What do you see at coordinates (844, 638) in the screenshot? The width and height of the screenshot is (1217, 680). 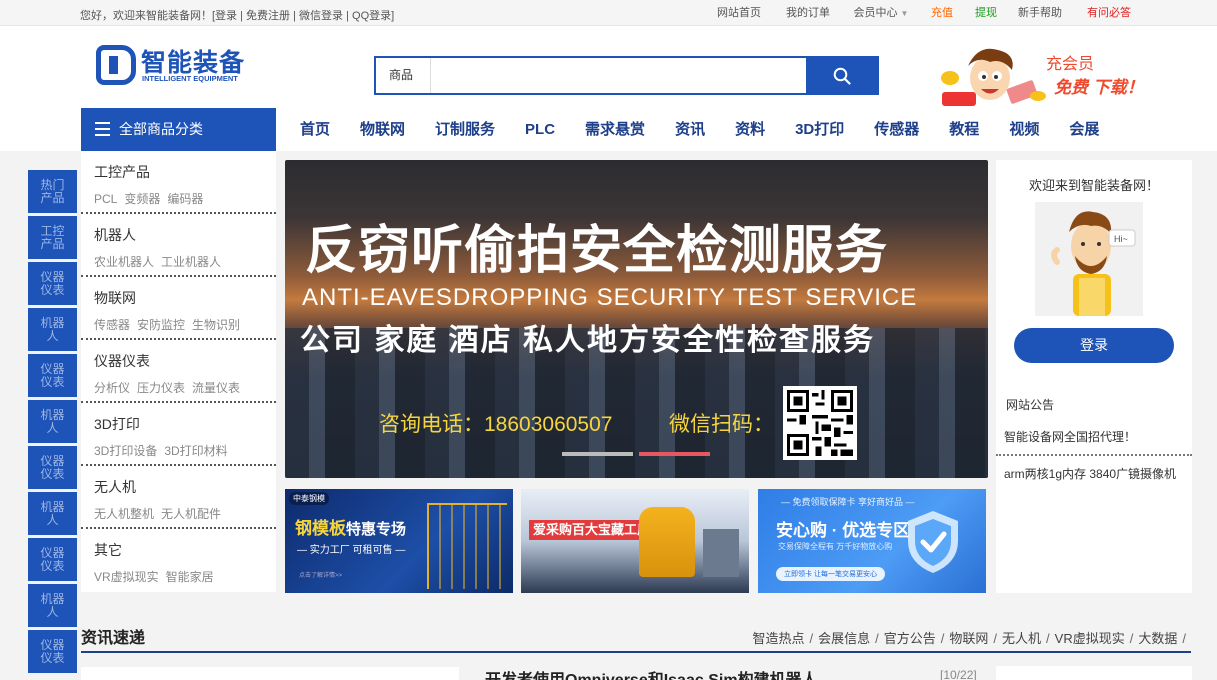 I see `news-tab-expo: 会展信息` at bounding box center [844, 638].